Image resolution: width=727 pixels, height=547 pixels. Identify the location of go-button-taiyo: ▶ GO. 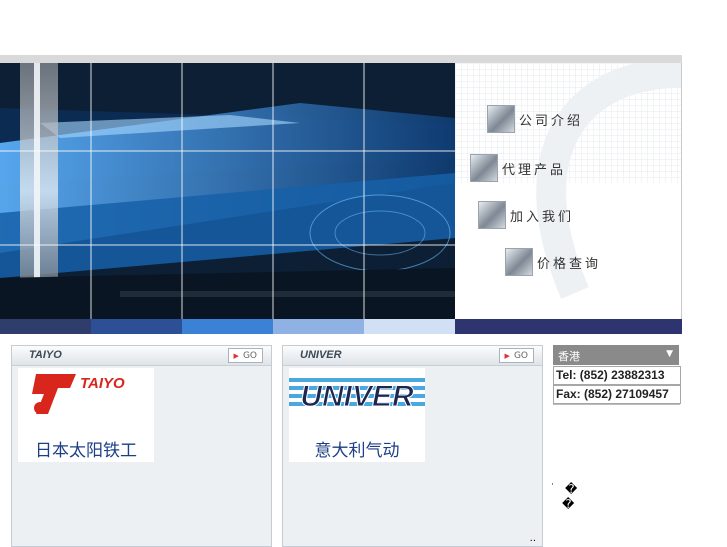
(245, 355).